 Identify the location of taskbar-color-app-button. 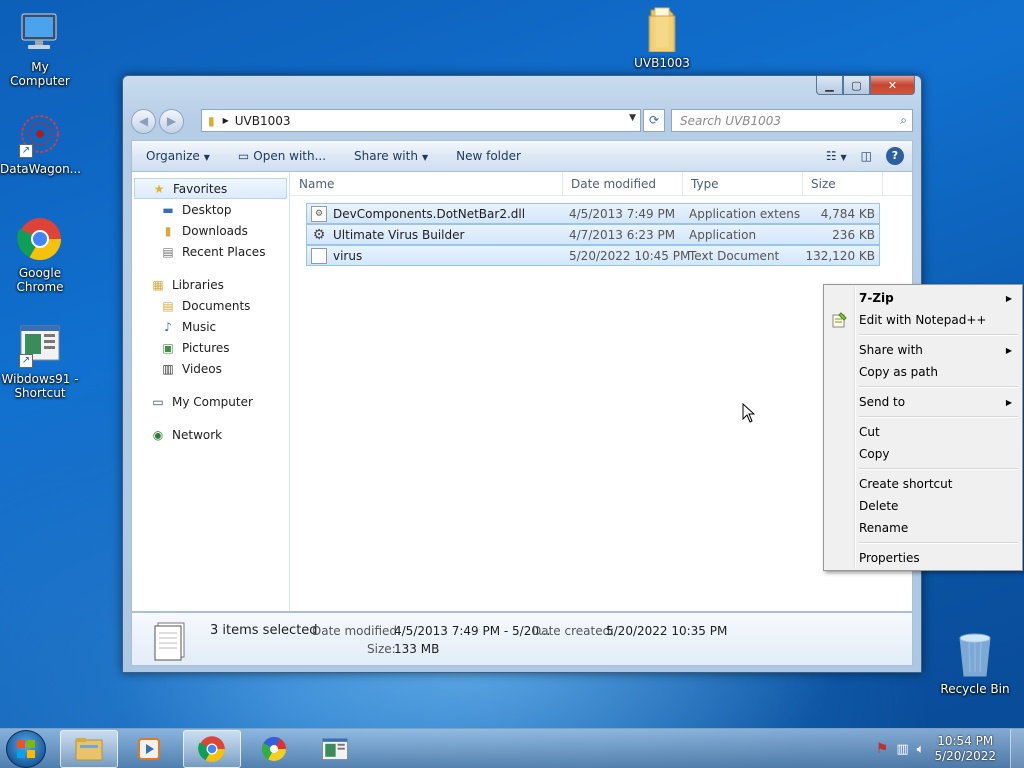
(274, 749).